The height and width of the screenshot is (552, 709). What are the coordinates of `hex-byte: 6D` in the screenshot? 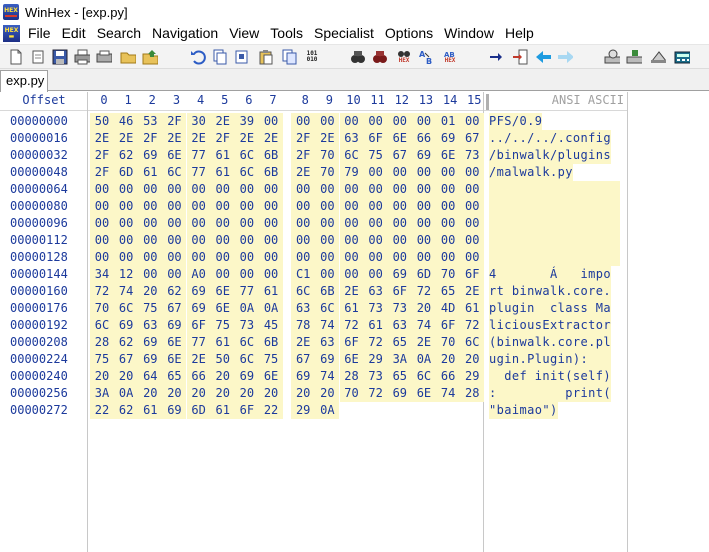 It's located at (423, 274).